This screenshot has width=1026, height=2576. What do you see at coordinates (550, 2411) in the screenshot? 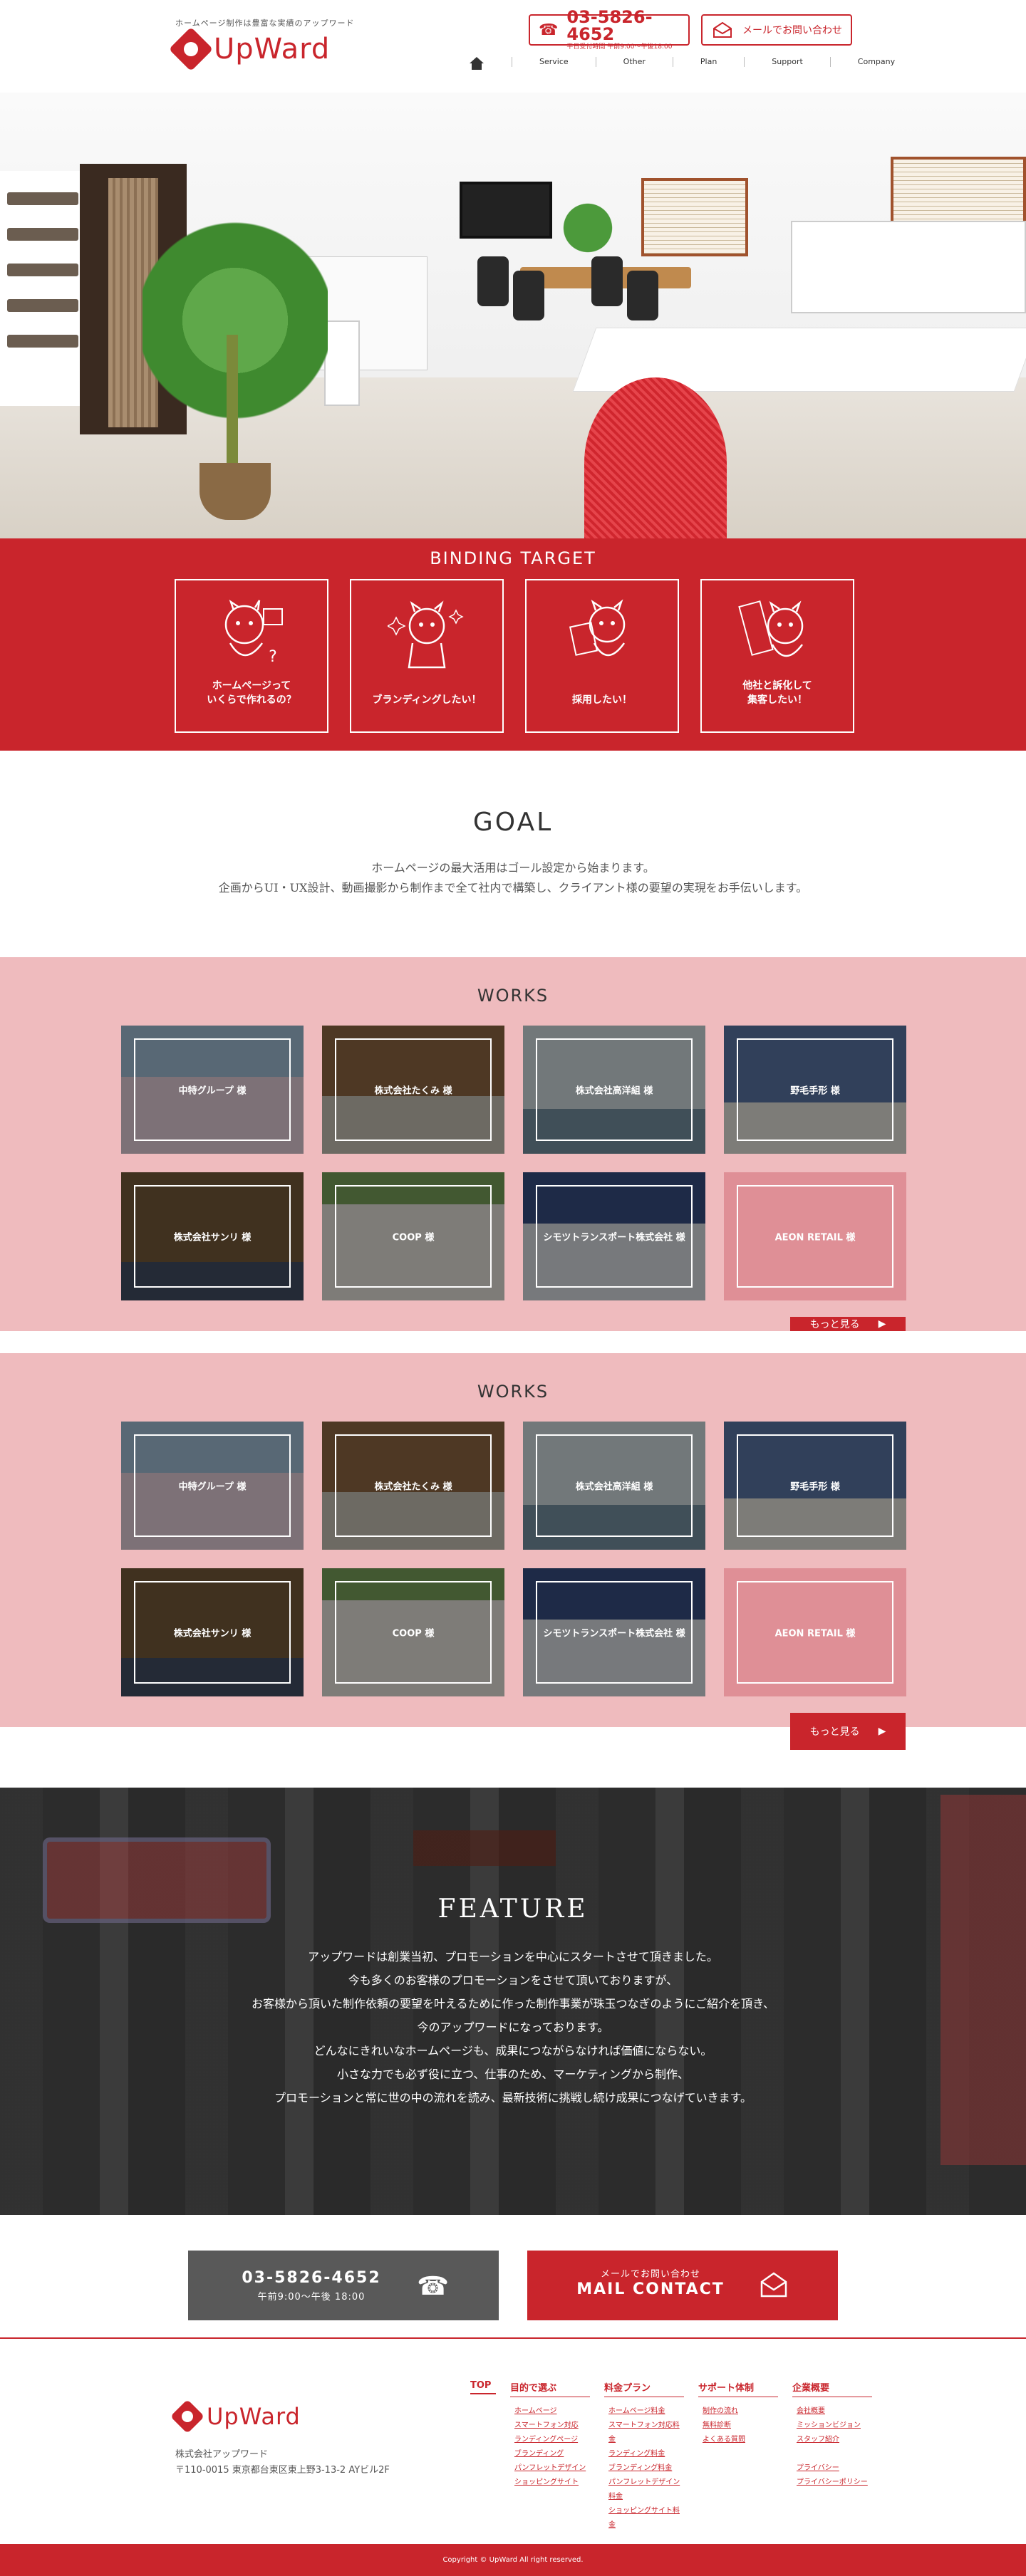
I see `footer-link: ホームページ` at bounding box center [550, 2411].